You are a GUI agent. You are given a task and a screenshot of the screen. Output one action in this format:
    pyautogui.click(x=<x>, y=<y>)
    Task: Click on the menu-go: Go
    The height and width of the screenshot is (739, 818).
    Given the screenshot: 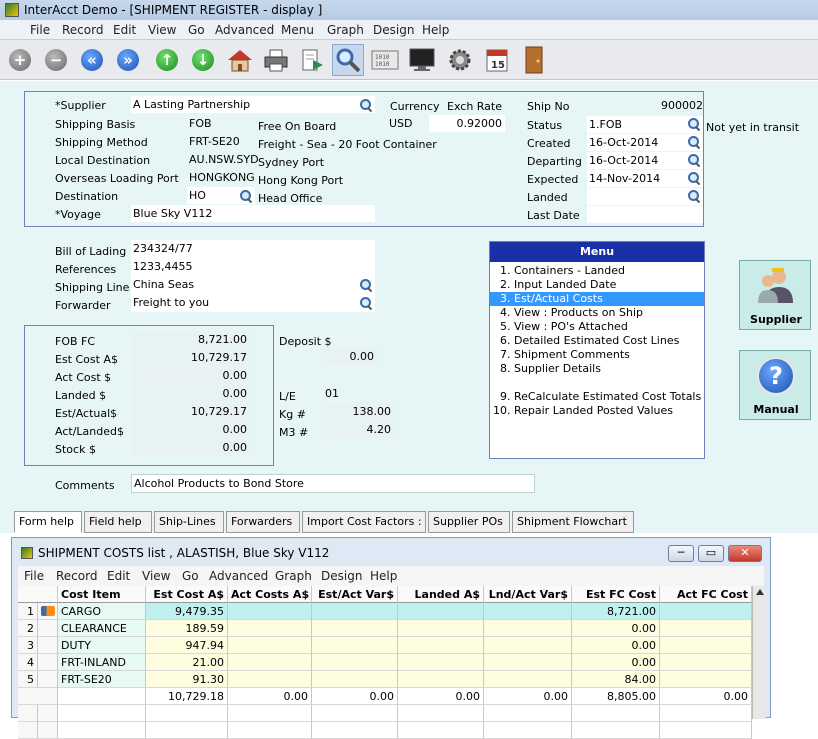 What is the action you would take?
    pyautogui.click(x=196, y=30)
    